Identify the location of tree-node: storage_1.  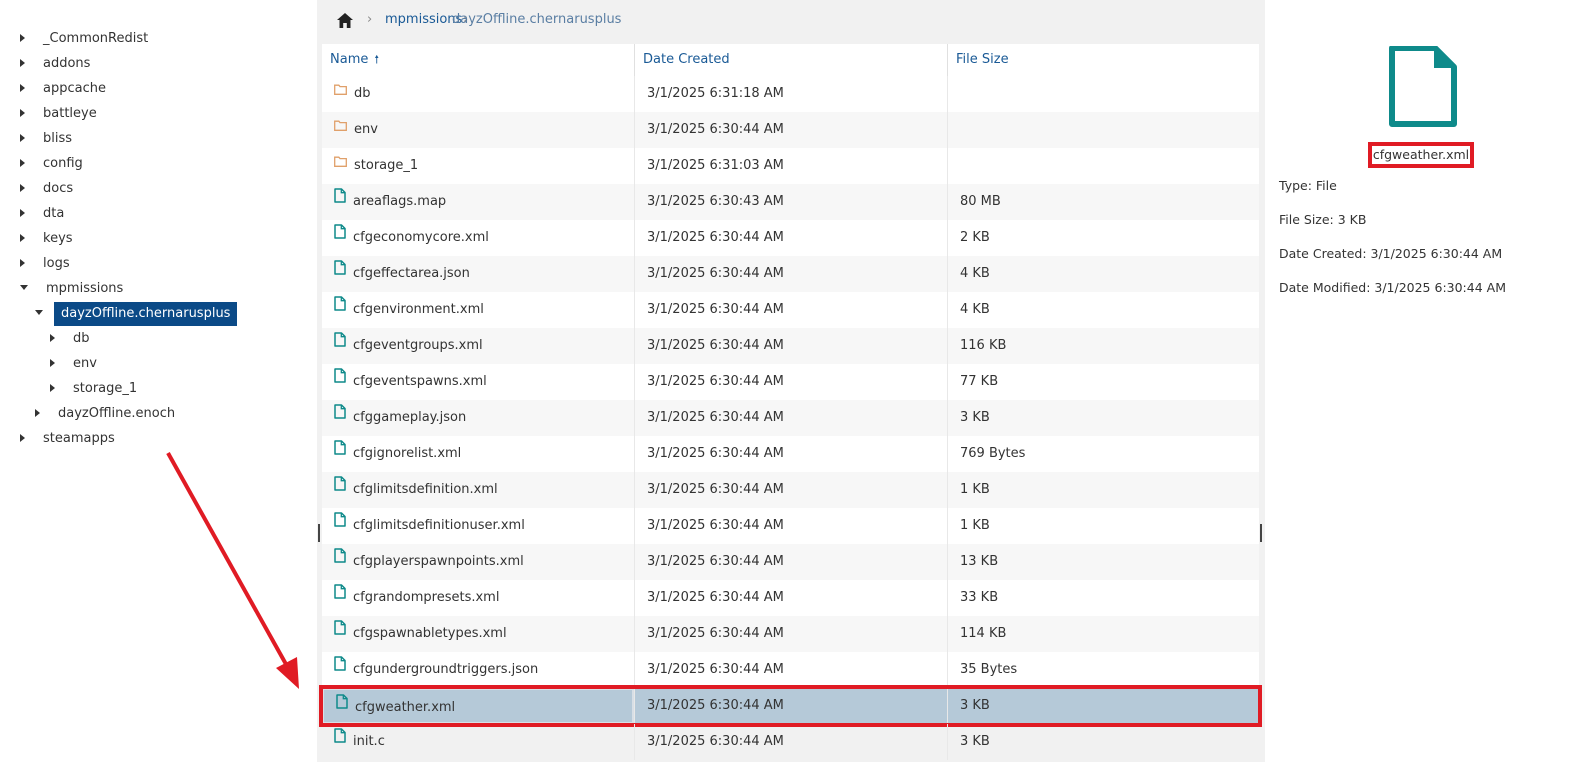
(97, 389).